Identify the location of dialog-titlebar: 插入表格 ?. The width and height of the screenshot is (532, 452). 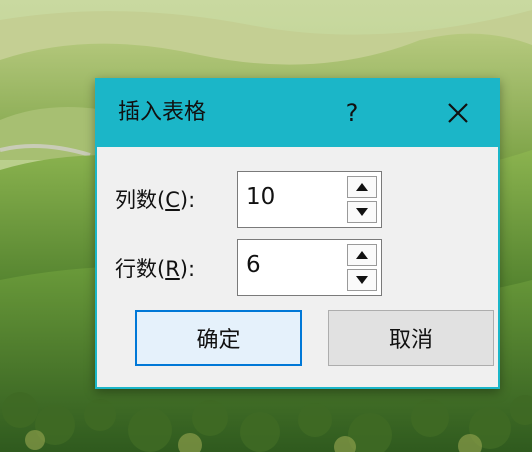
(297, 113).